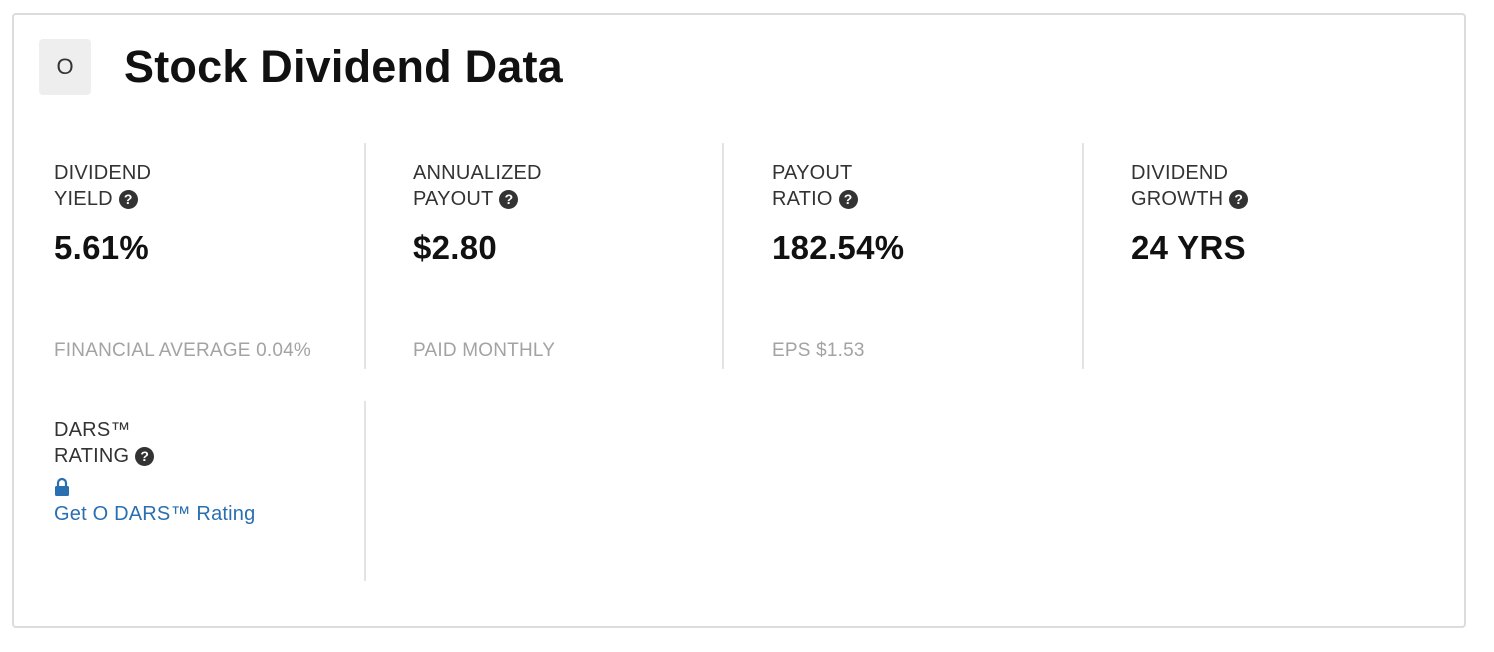  I want to click on metric-label-line2: YIELD ?, so click(224, 199).